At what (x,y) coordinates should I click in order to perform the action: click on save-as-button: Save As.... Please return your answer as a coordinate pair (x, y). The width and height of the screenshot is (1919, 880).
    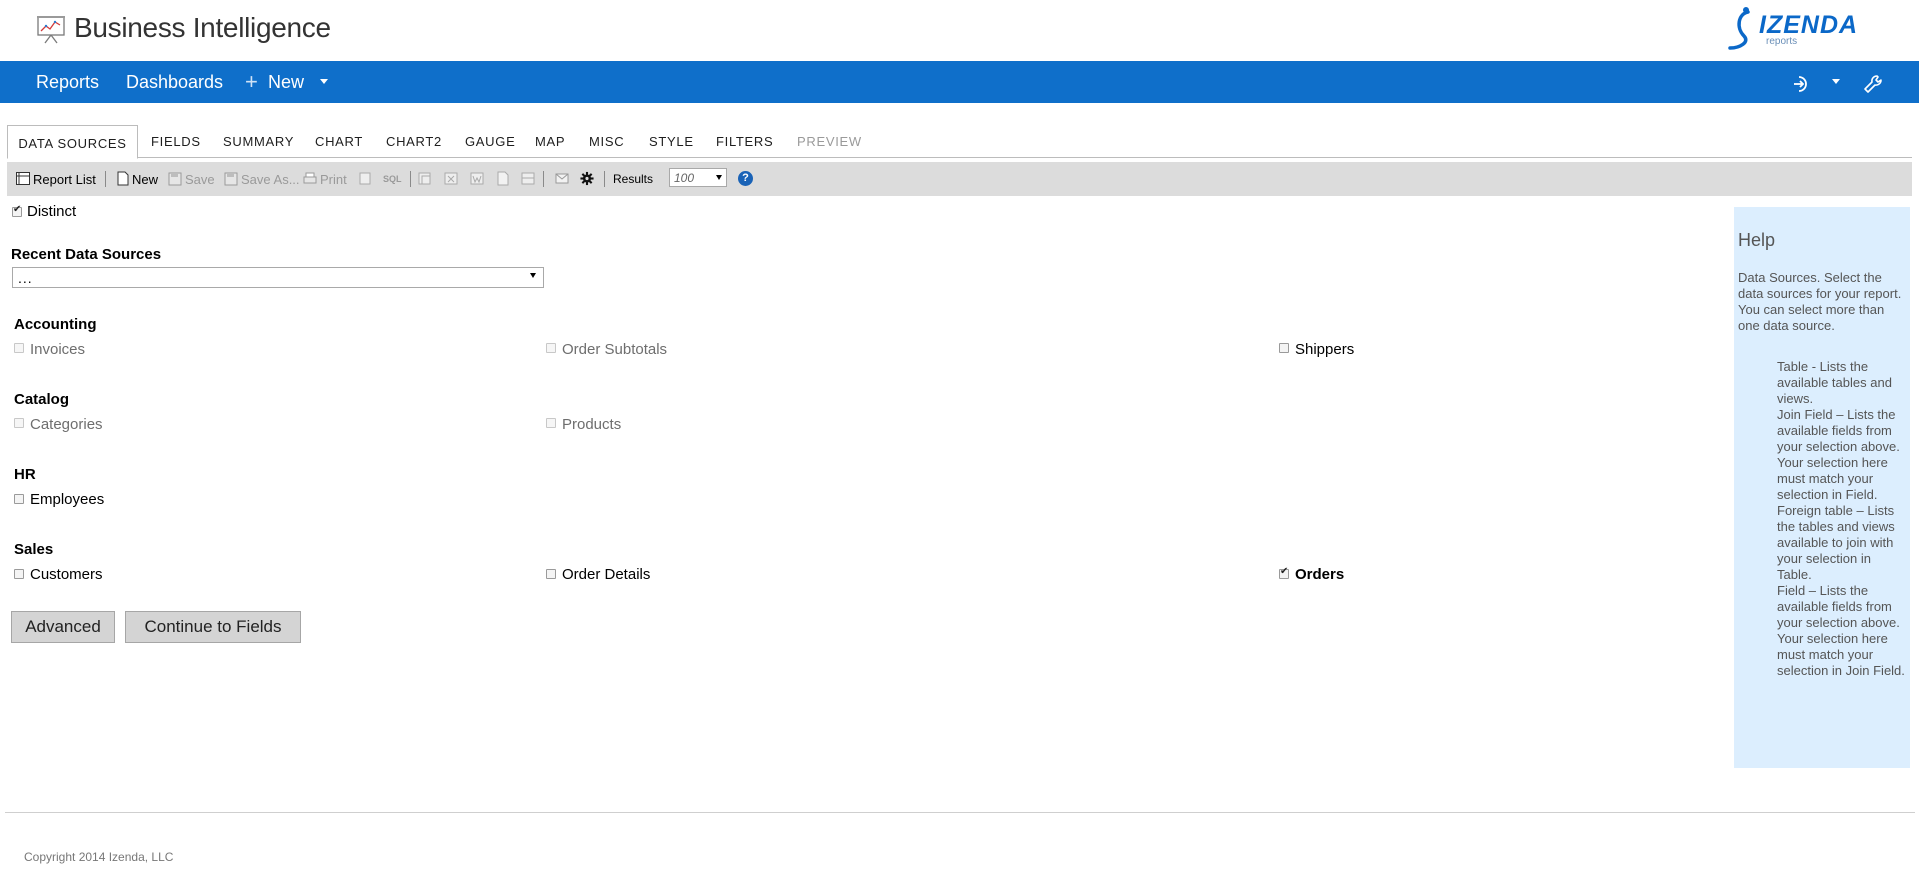
    Looking at the image, I should click on (270, 179).